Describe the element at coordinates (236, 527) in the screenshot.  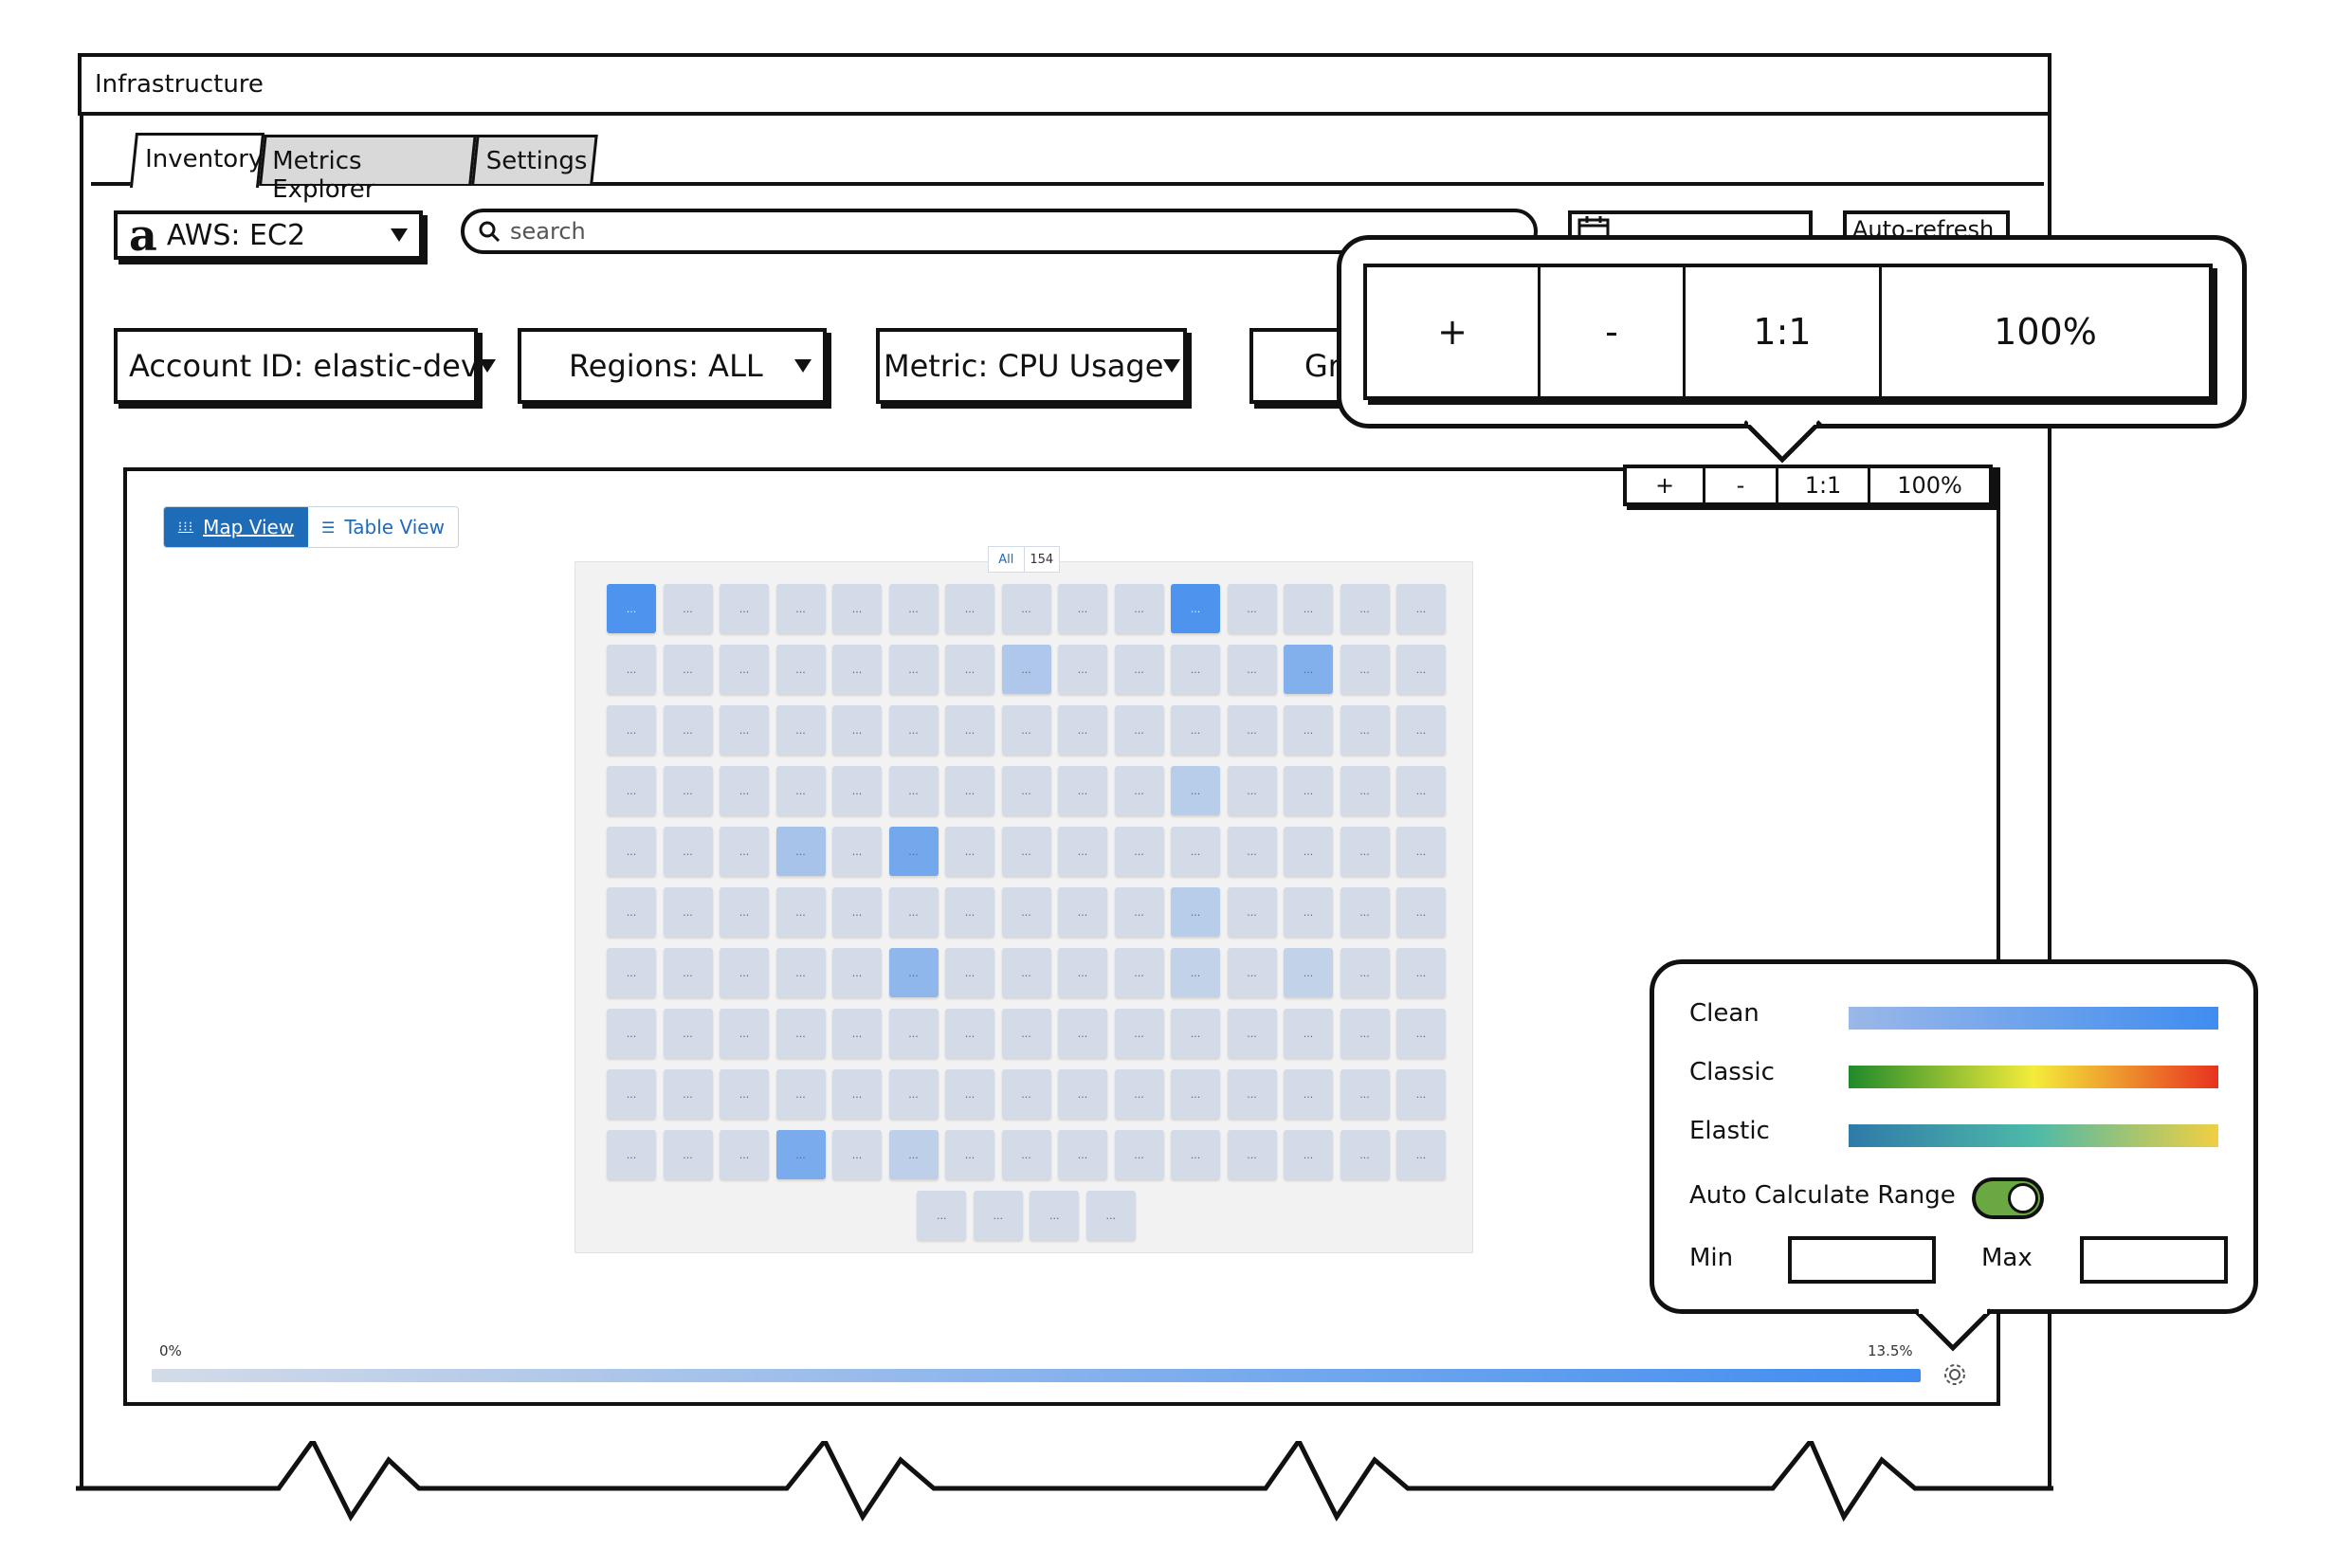
I see `map-view-button: ⁝⁝⁝ Map View` at that location.